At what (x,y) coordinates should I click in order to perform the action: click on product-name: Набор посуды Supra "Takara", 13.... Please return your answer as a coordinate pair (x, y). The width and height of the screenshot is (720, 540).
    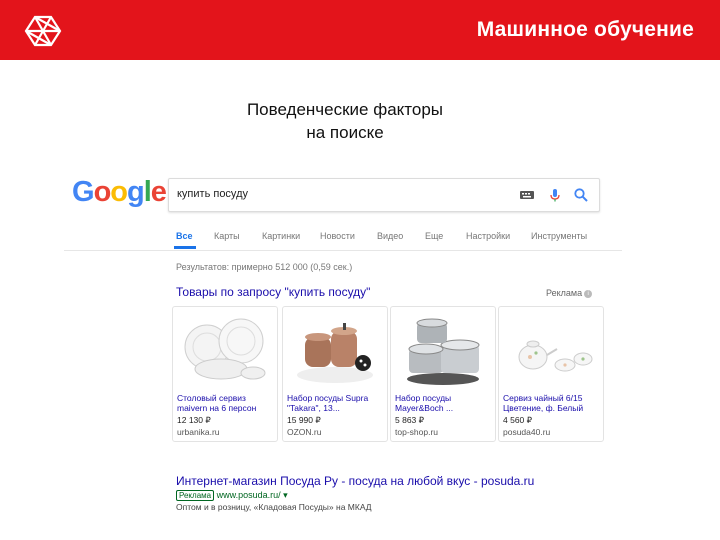
    Looking at the image, I should click on (328, 403).